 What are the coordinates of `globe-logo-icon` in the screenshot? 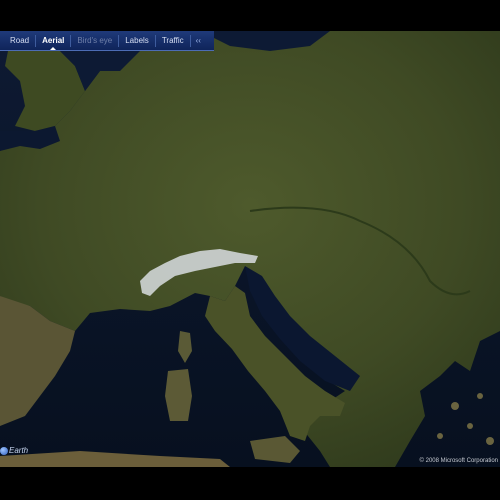 It's located at (4, 450).